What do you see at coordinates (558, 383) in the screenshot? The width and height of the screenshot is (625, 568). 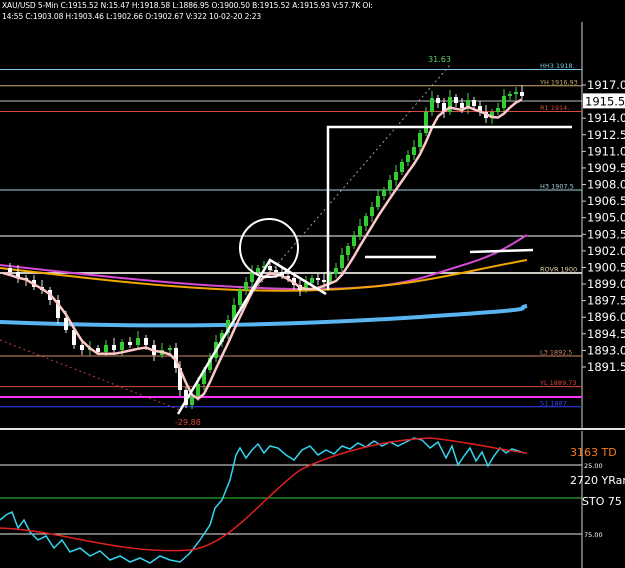 I see `level-label: YL 1889.73` at bounding box center [558, 383].